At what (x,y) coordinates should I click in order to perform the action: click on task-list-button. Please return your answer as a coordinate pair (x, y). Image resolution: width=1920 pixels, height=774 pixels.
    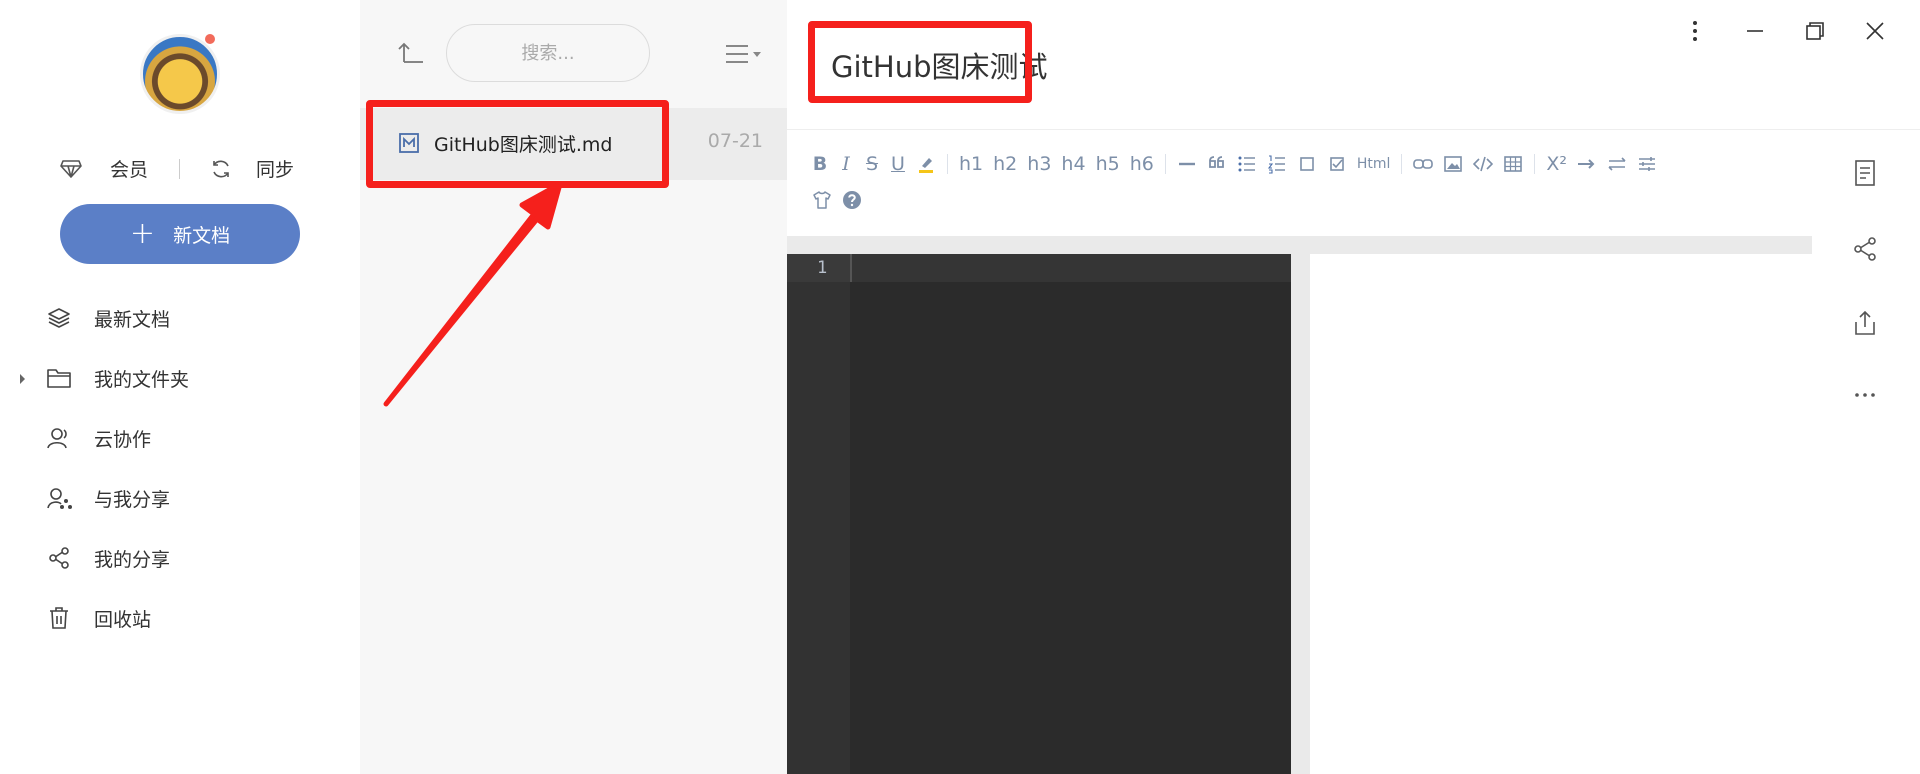
    Looking at the image, I should click on (1337, 164).